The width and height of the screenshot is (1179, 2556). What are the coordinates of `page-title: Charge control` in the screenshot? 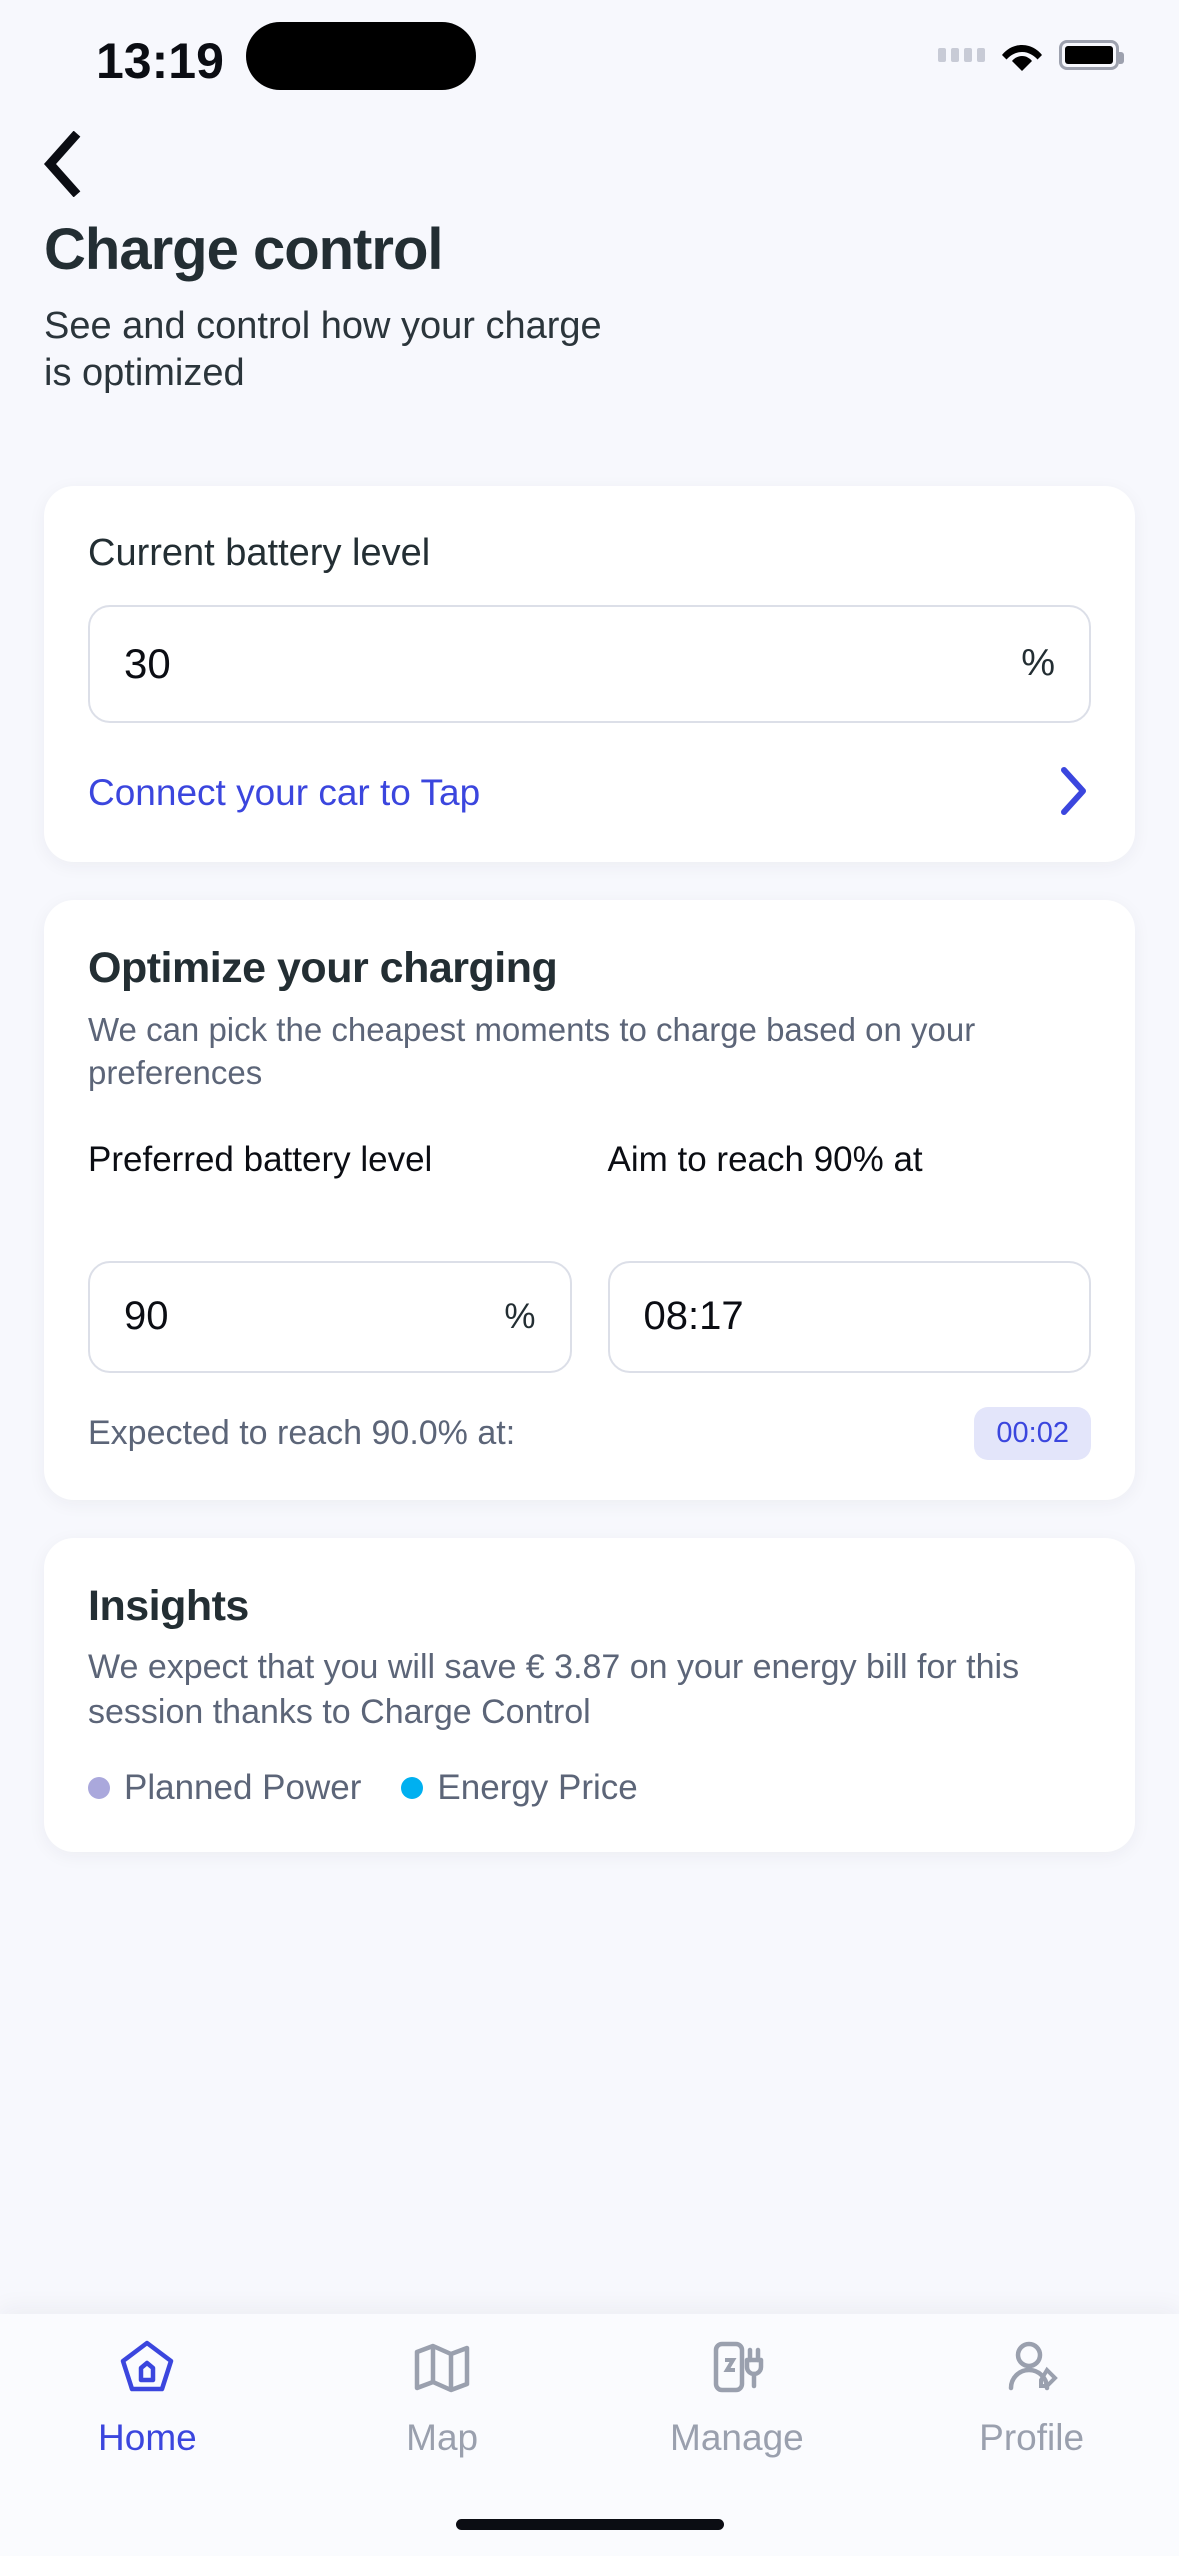 It's located at (244, 249).